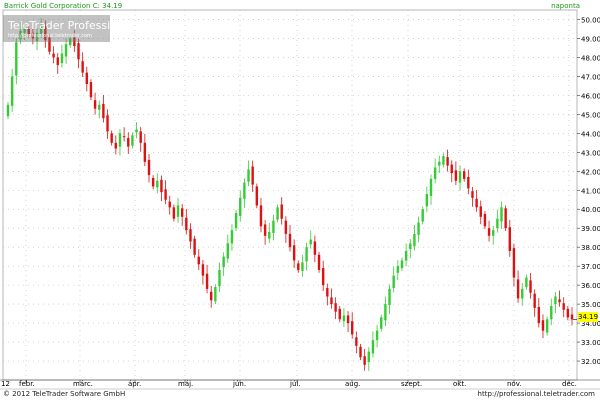  What do you see at coordinates (590, 267) in the screenshot?
I see `y-tick-label: 37.00` at bounding box center [590, 267].